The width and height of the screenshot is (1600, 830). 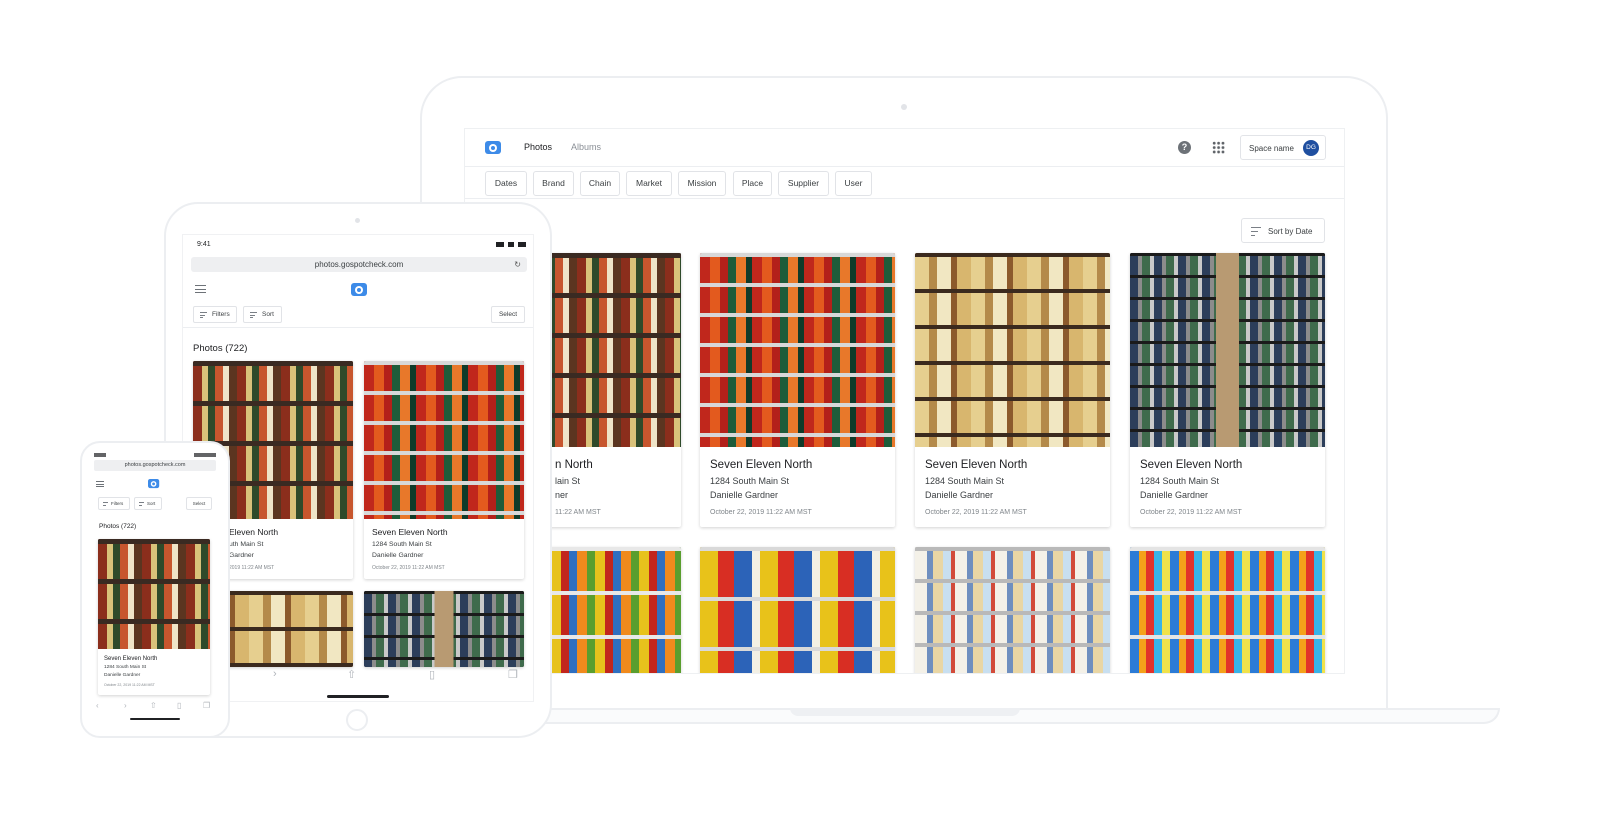 What do you see at coordinates (358, 676) in the screenshot?
I see `browser-toolbar: › ⇧ ▯ ❐` at bounding box center [358, 676].